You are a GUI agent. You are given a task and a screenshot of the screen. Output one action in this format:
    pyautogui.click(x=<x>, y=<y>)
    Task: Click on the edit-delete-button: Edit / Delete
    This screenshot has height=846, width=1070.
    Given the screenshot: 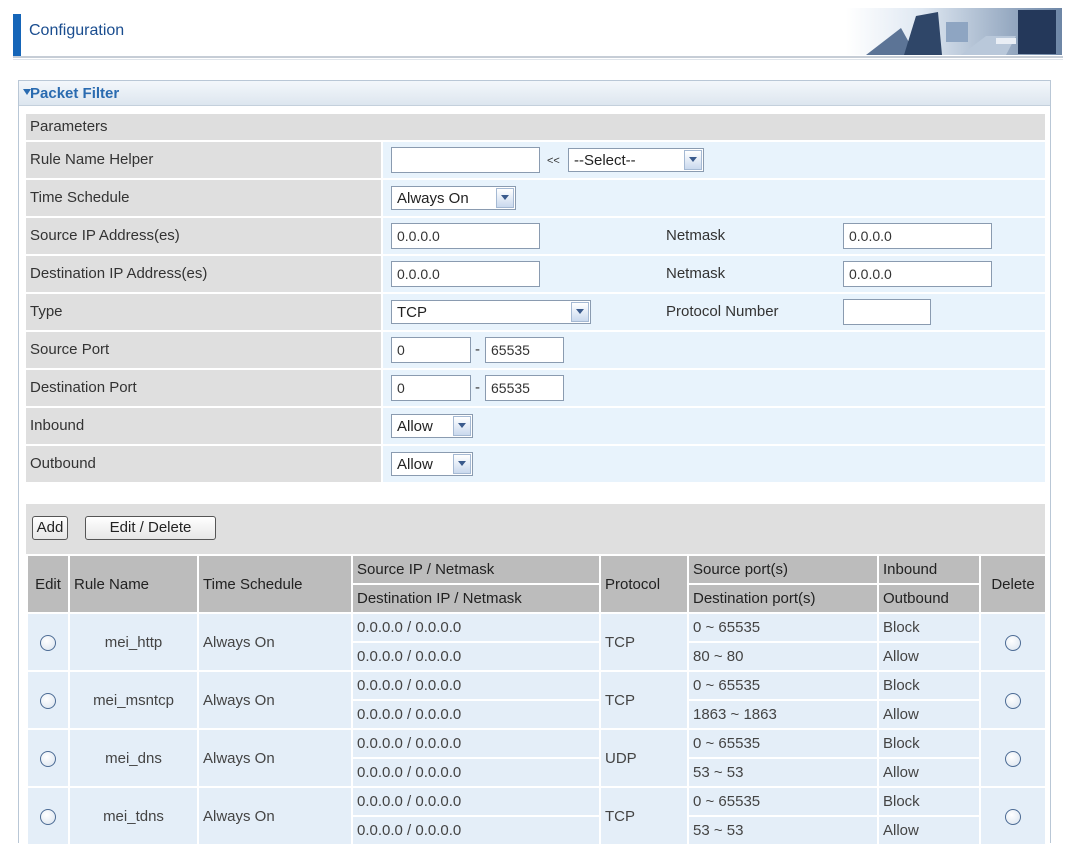 What is the action you would take?
    pyautogui.click(x=150, y=528)
    